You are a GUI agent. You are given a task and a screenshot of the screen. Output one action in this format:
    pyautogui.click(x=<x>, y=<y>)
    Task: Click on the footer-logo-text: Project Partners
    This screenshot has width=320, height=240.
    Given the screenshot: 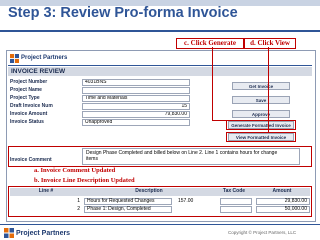 What is the action you would take?
    pyautogui.click(x=43, y=233)
    